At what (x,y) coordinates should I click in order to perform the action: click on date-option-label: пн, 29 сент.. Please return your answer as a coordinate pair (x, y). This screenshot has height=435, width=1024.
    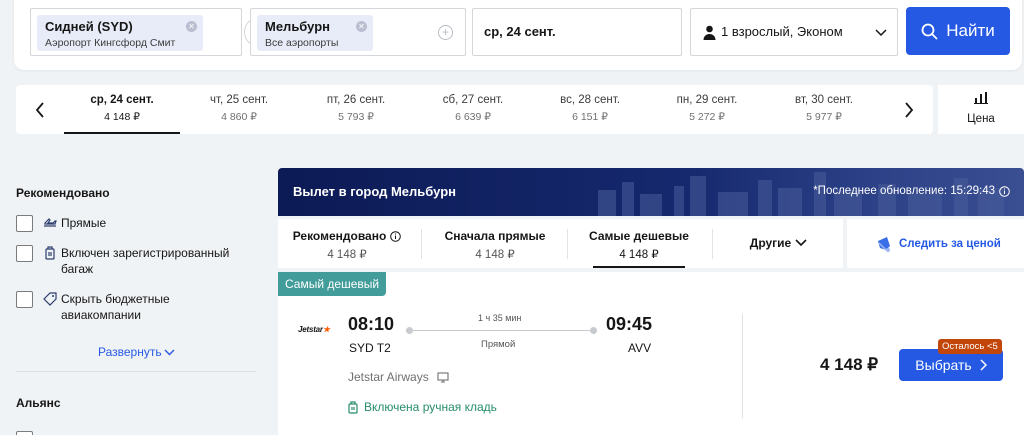
    Looking at the image, I should click on (707, 100).